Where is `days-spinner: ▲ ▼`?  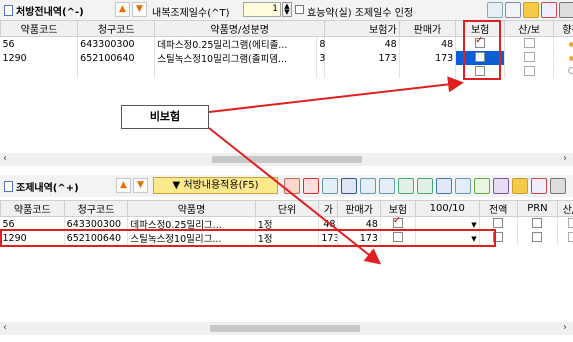 days-spinner: ▲ ▼ is located at coordinates (287, 9).